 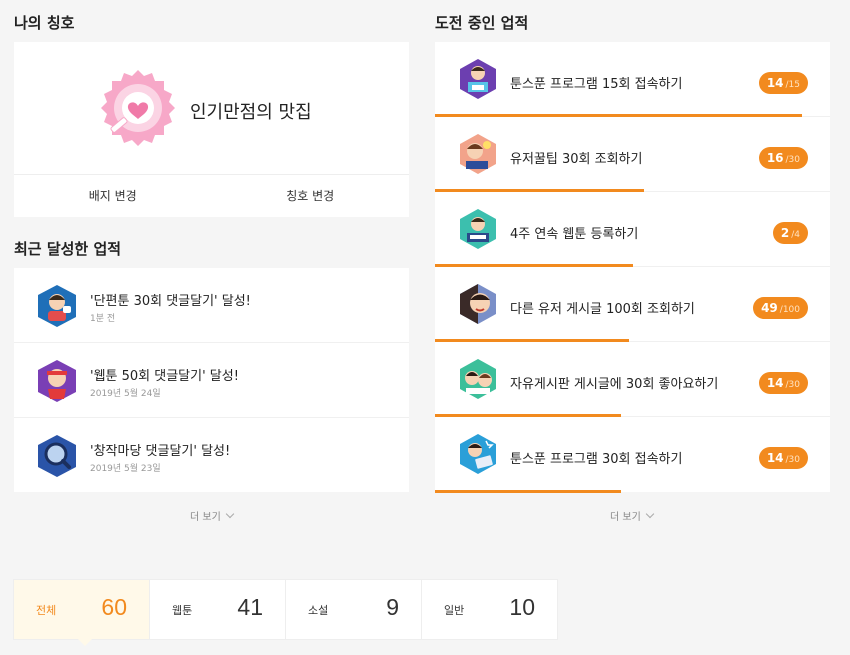 What do you see at coordinates (478, 154) in the screenshot?
I see `idea-character-icon` at bounding box center [478, 154].